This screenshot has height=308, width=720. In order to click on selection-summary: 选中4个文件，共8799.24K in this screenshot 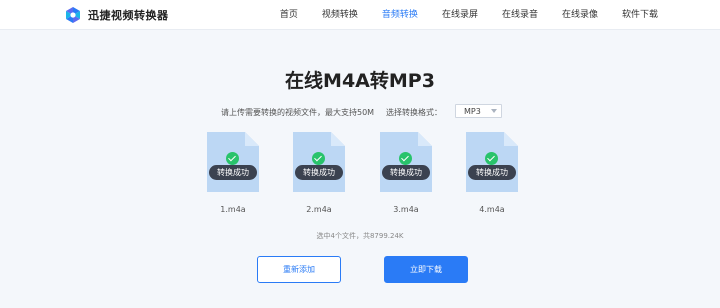, I will do `click(360, 236)`.